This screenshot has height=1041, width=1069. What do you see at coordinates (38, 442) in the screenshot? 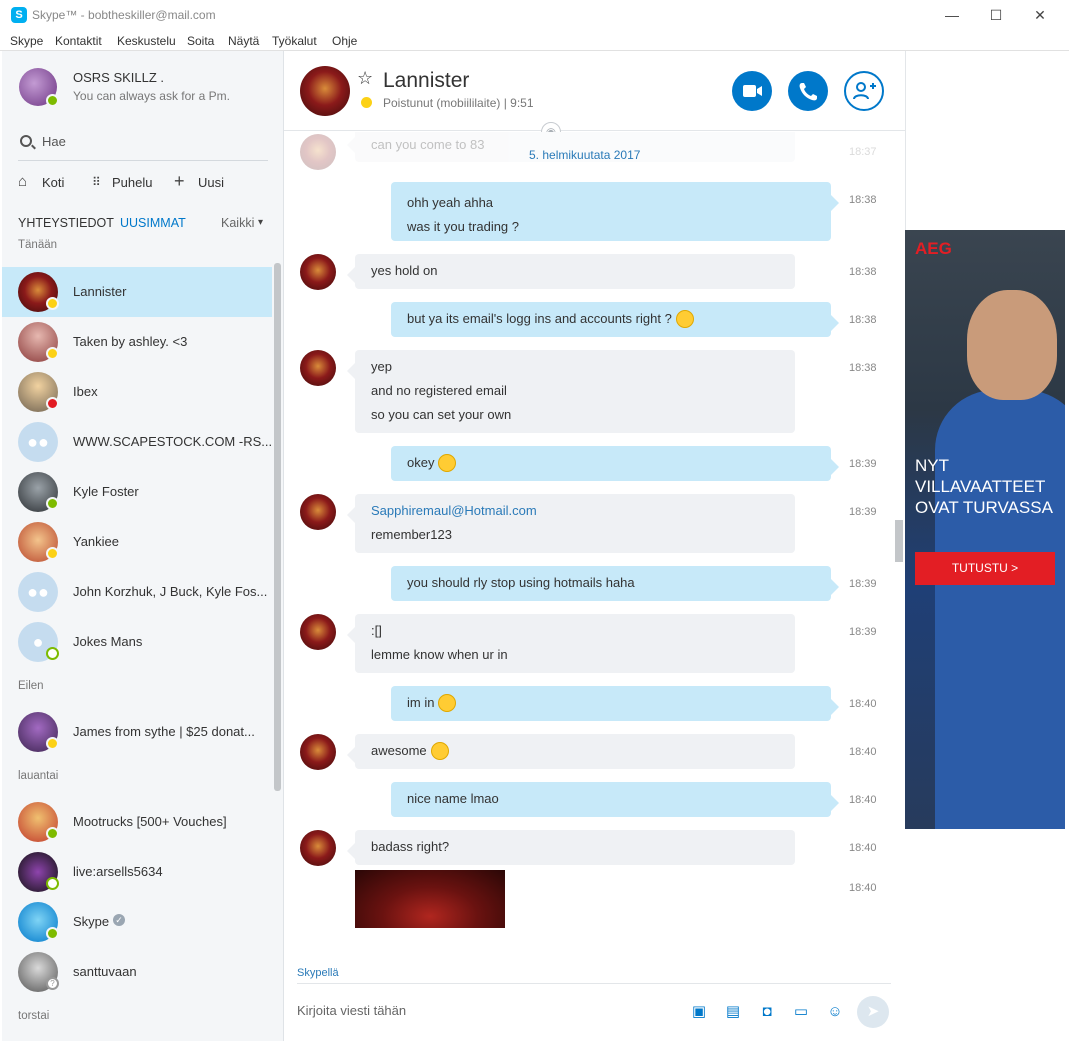
I see `group-icon: ●●` at bounding box center [38, 442].